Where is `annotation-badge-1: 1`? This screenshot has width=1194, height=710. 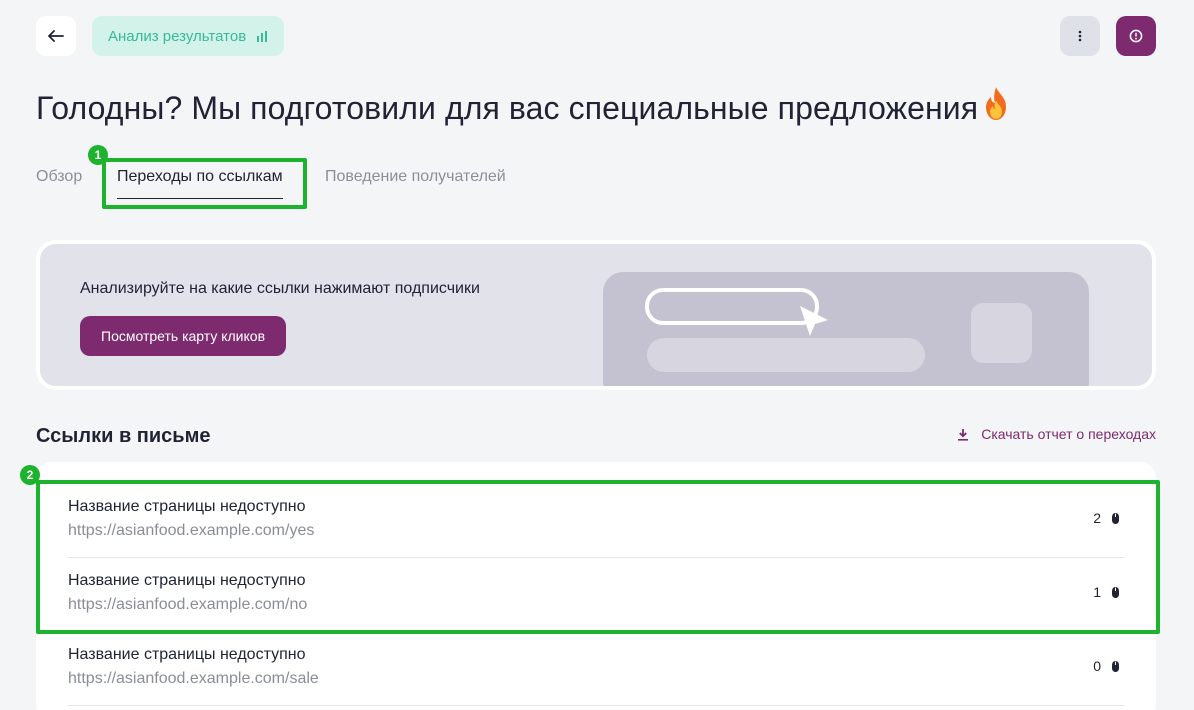
annotation-badge-1: 1 is located at coordinates (98, 155).